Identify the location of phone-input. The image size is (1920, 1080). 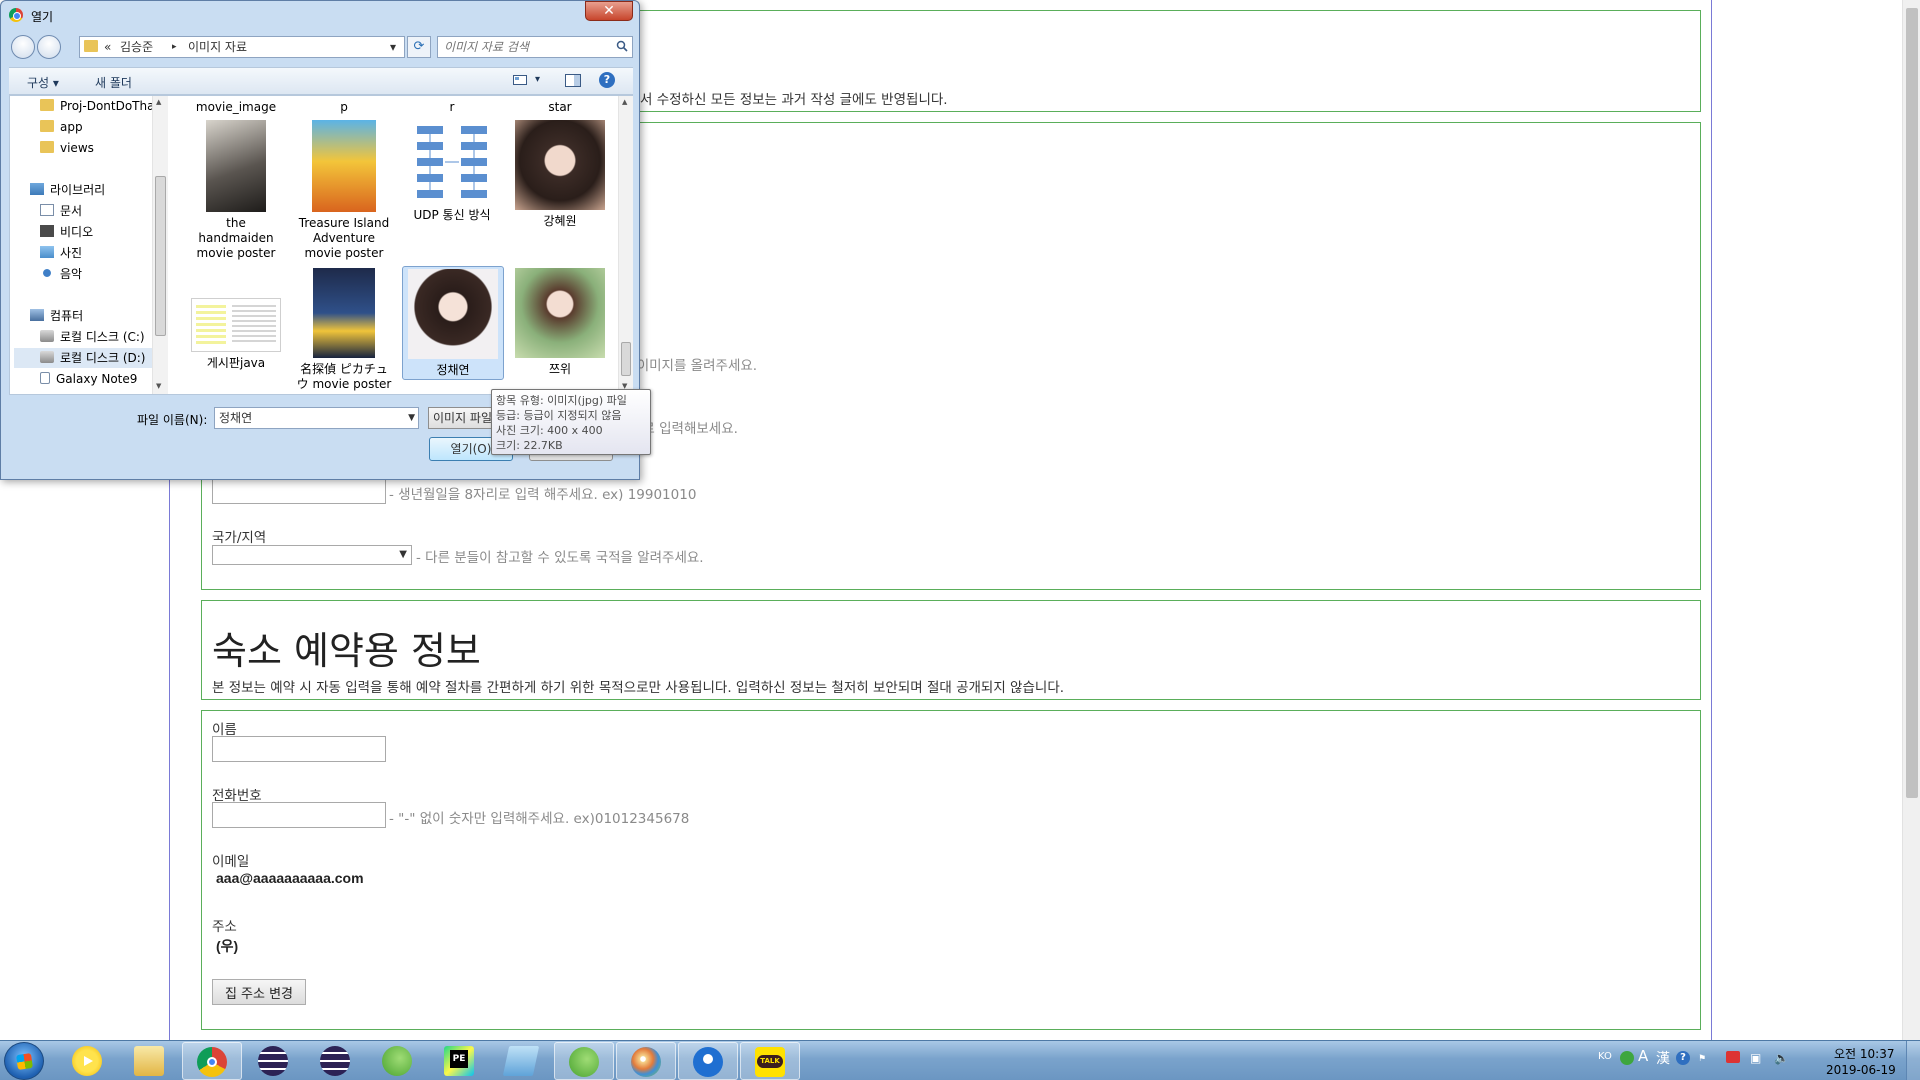
(299, 815).